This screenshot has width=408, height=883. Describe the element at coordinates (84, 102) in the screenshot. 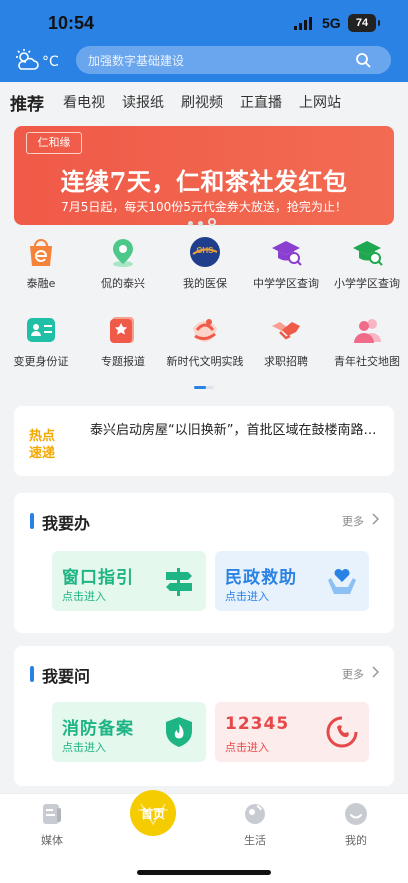

I see `tab-tv: 看电视` at that location.